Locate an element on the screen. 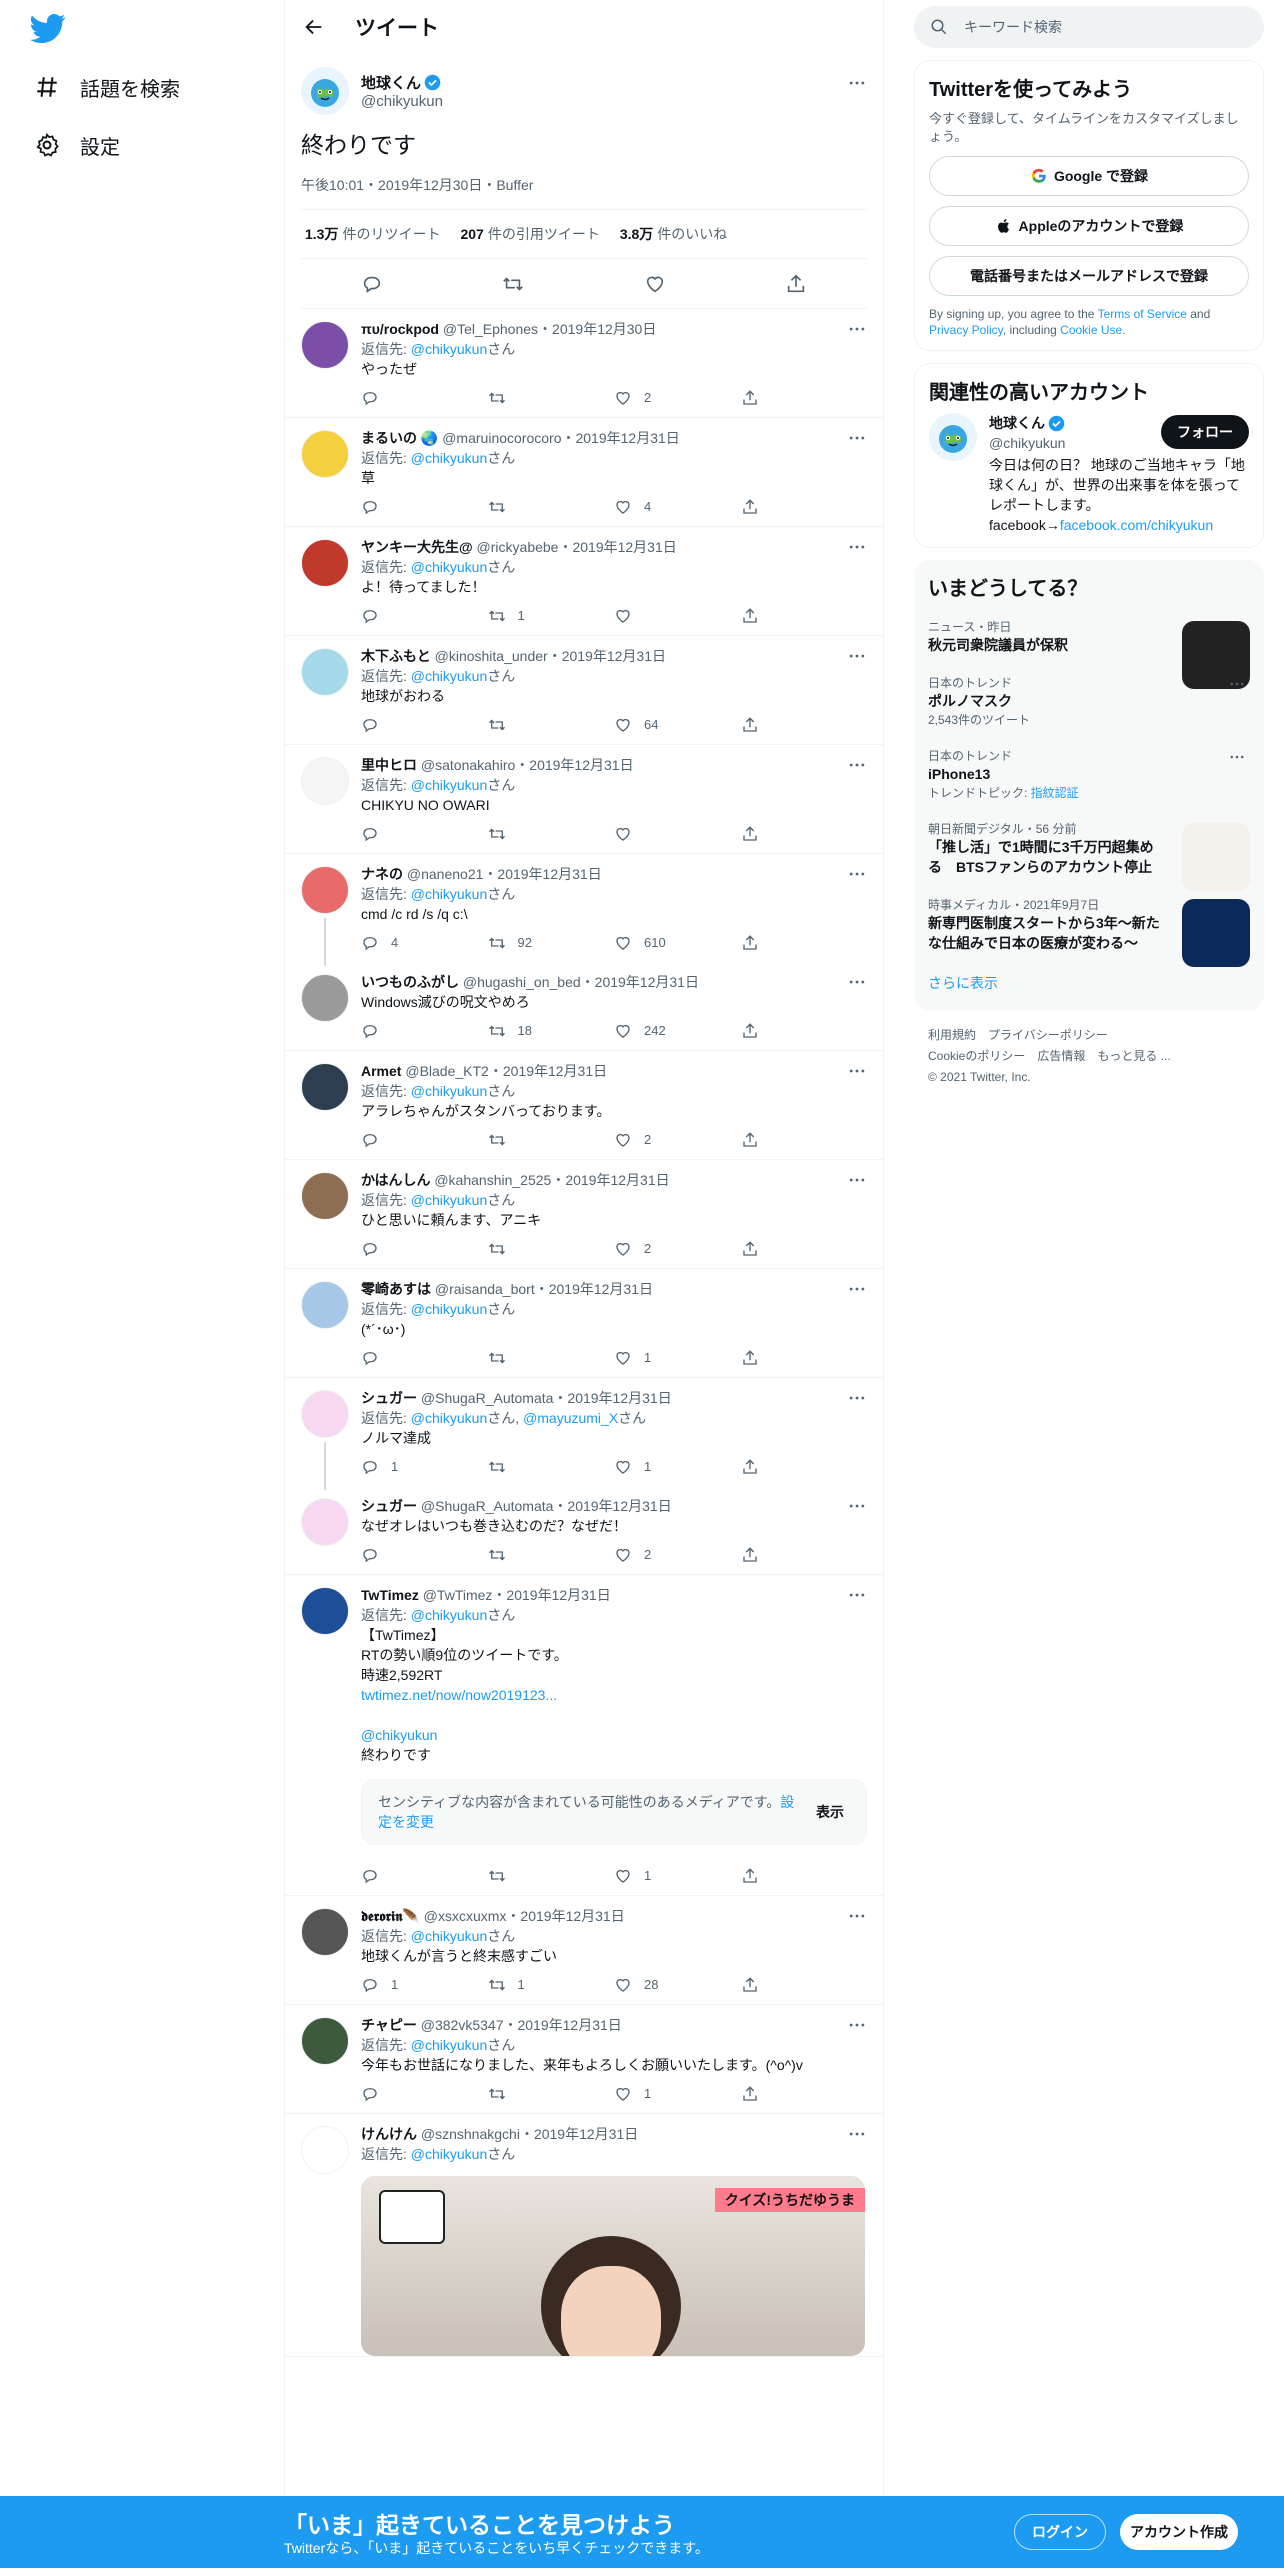 This screenshot has height=2568, width=1284. author-name: 里中ヒロ is located at coordinates (389, 765).